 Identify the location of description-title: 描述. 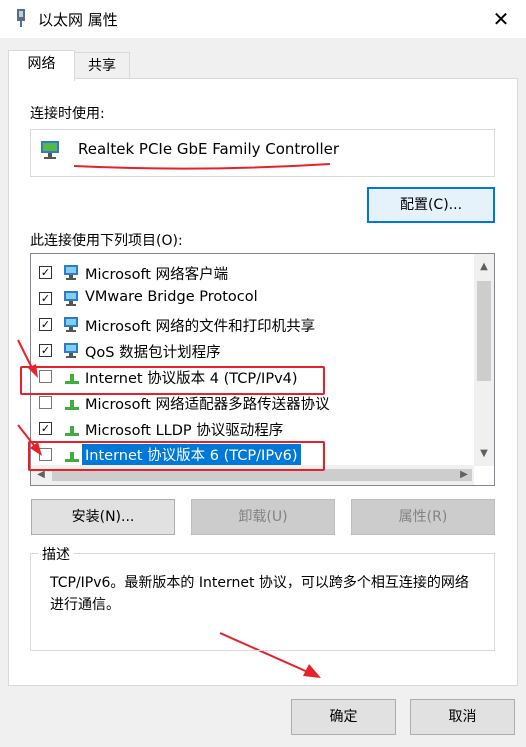
(56, 554).